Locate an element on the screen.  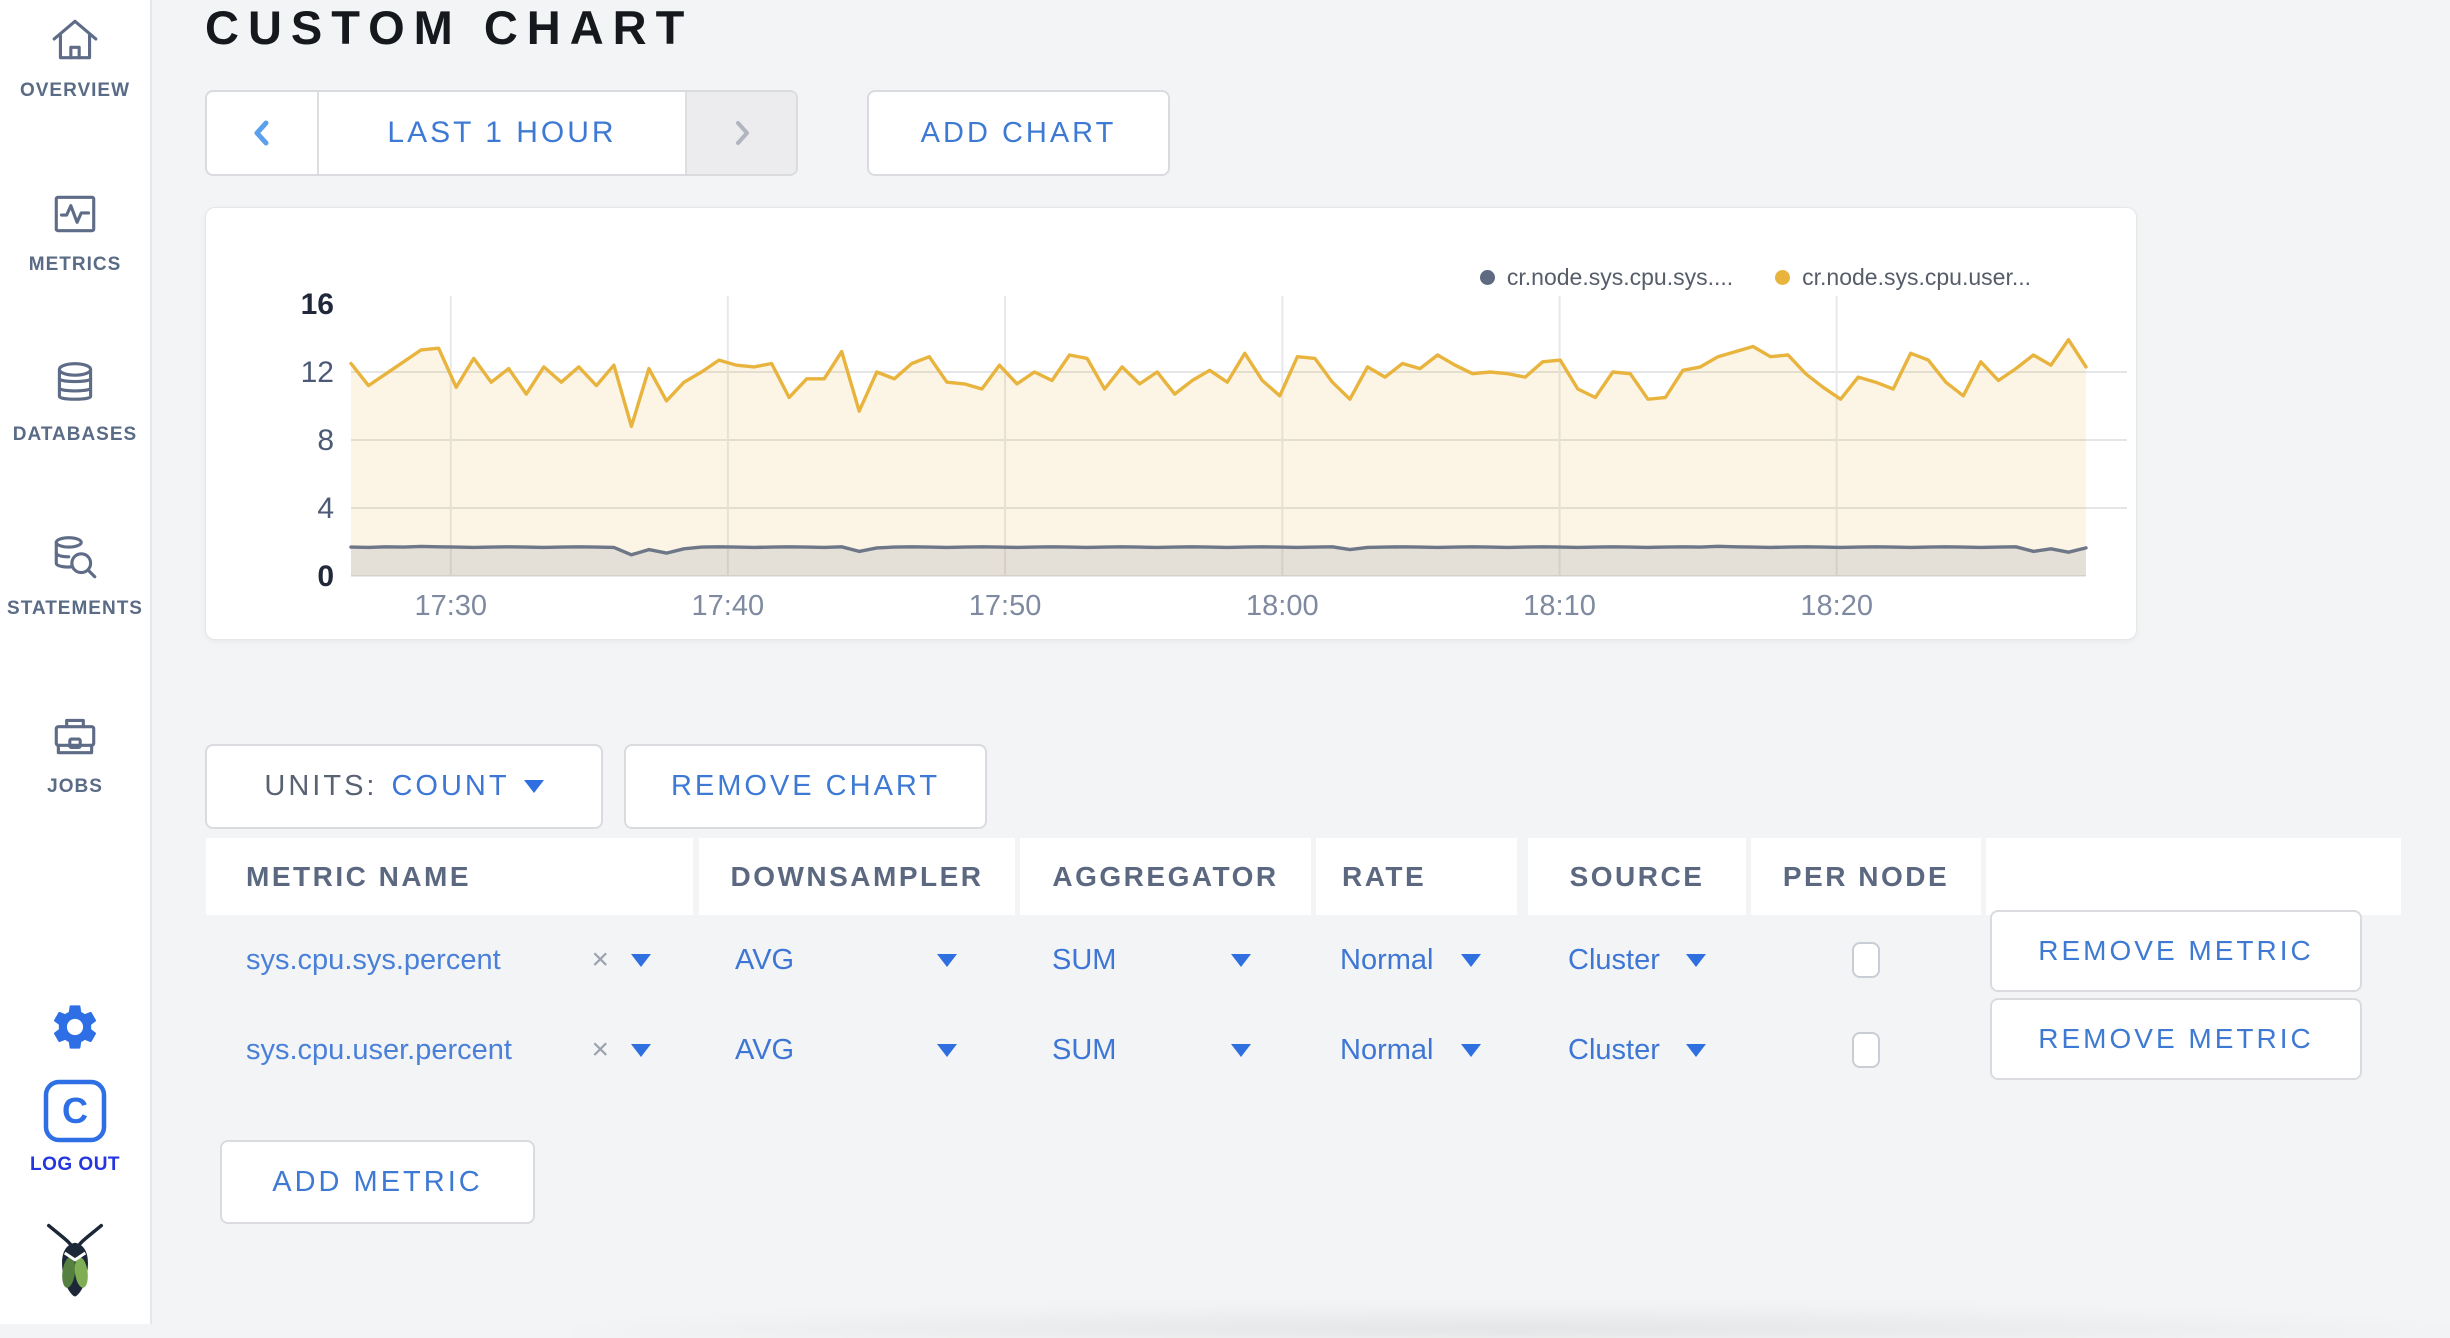
sidebar-item-overview: OVERVIEW is located at coordinates (75, 58).